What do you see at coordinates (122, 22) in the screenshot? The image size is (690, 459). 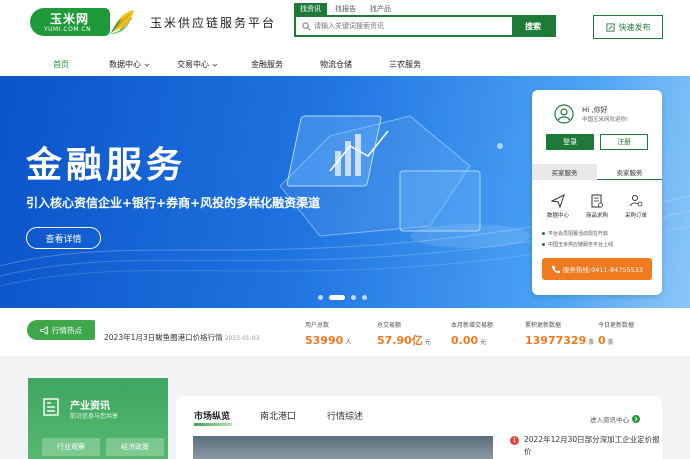 I see `corn-icon` at bounding box center [122, 22].